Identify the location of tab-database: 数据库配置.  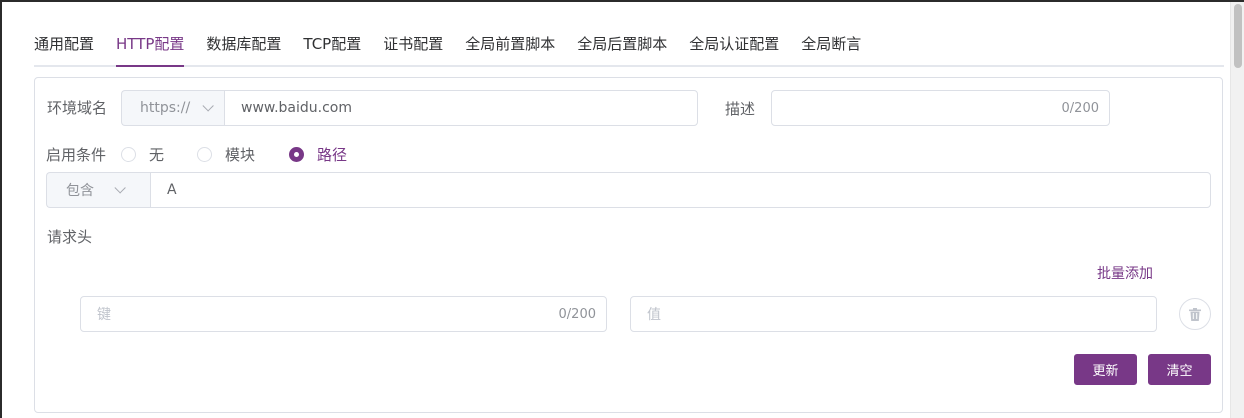
(243, 49).